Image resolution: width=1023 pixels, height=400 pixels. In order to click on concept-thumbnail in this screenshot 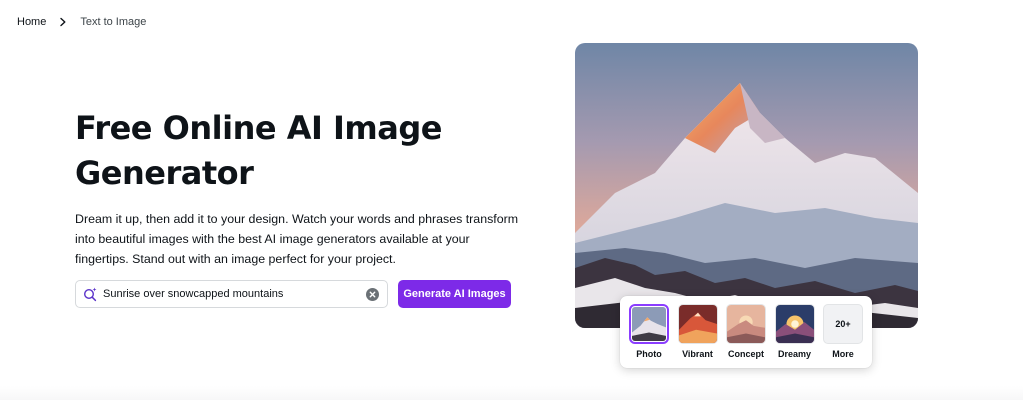, I will do `click(746, 324)`.